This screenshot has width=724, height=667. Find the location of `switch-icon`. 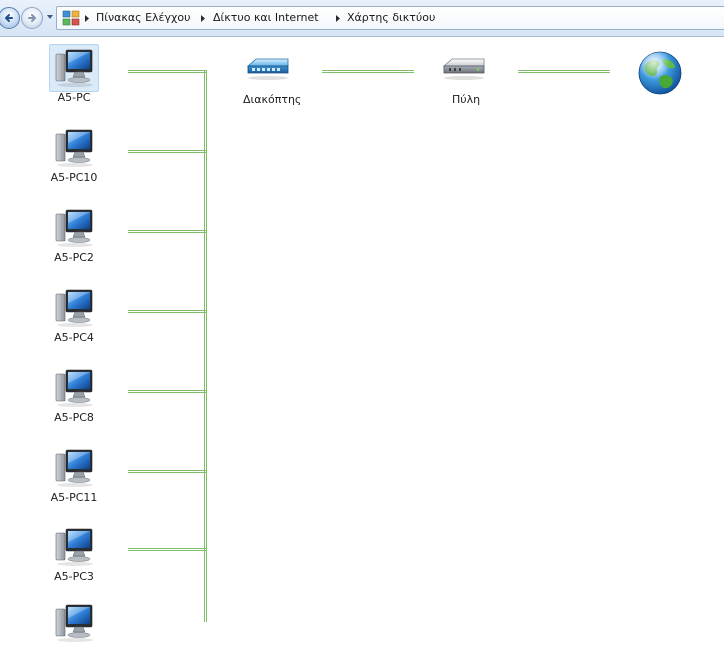

switch-icon is located at coordinates (268, 69).